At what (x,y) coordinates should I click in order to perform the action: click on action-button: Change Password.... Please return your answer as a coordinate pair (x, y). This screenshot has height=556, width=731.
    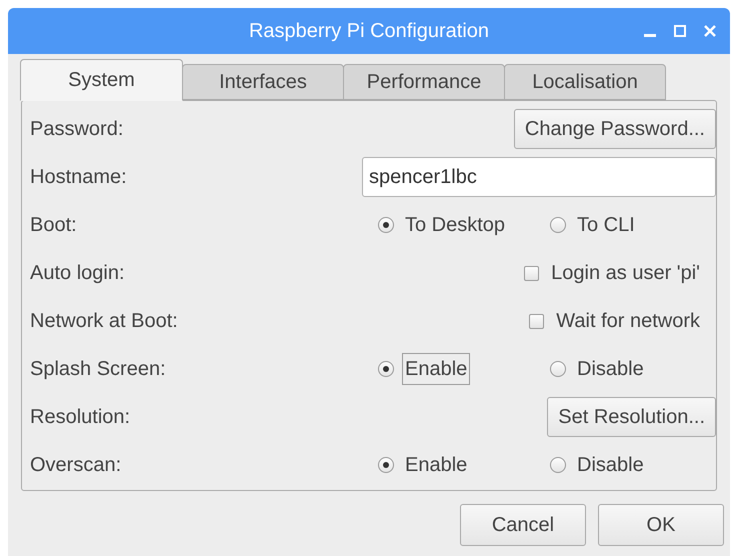
    Looking at the image, I should click on (615, 129).